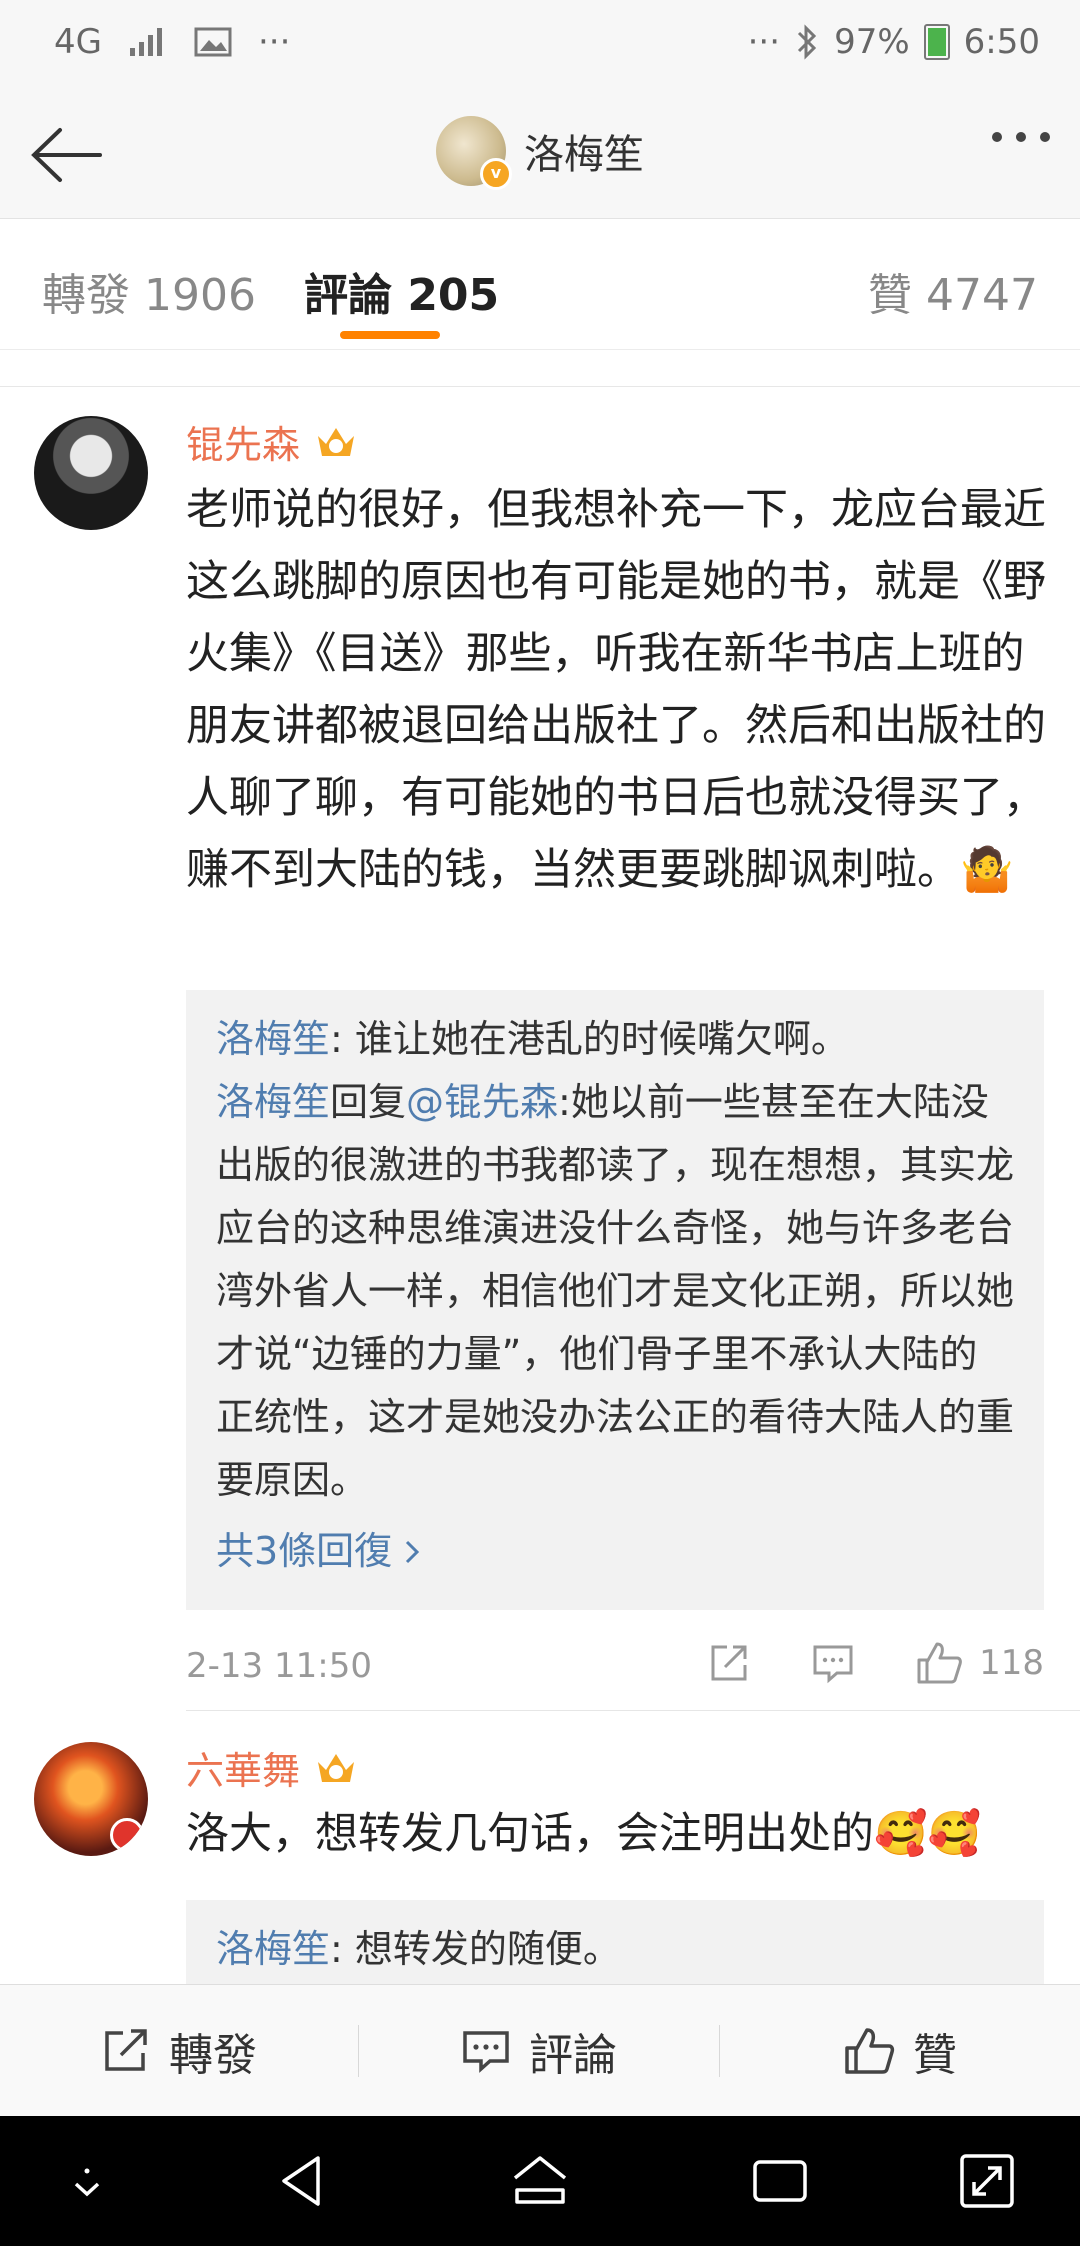  I want to click on home-icon, so click(540, 2181).